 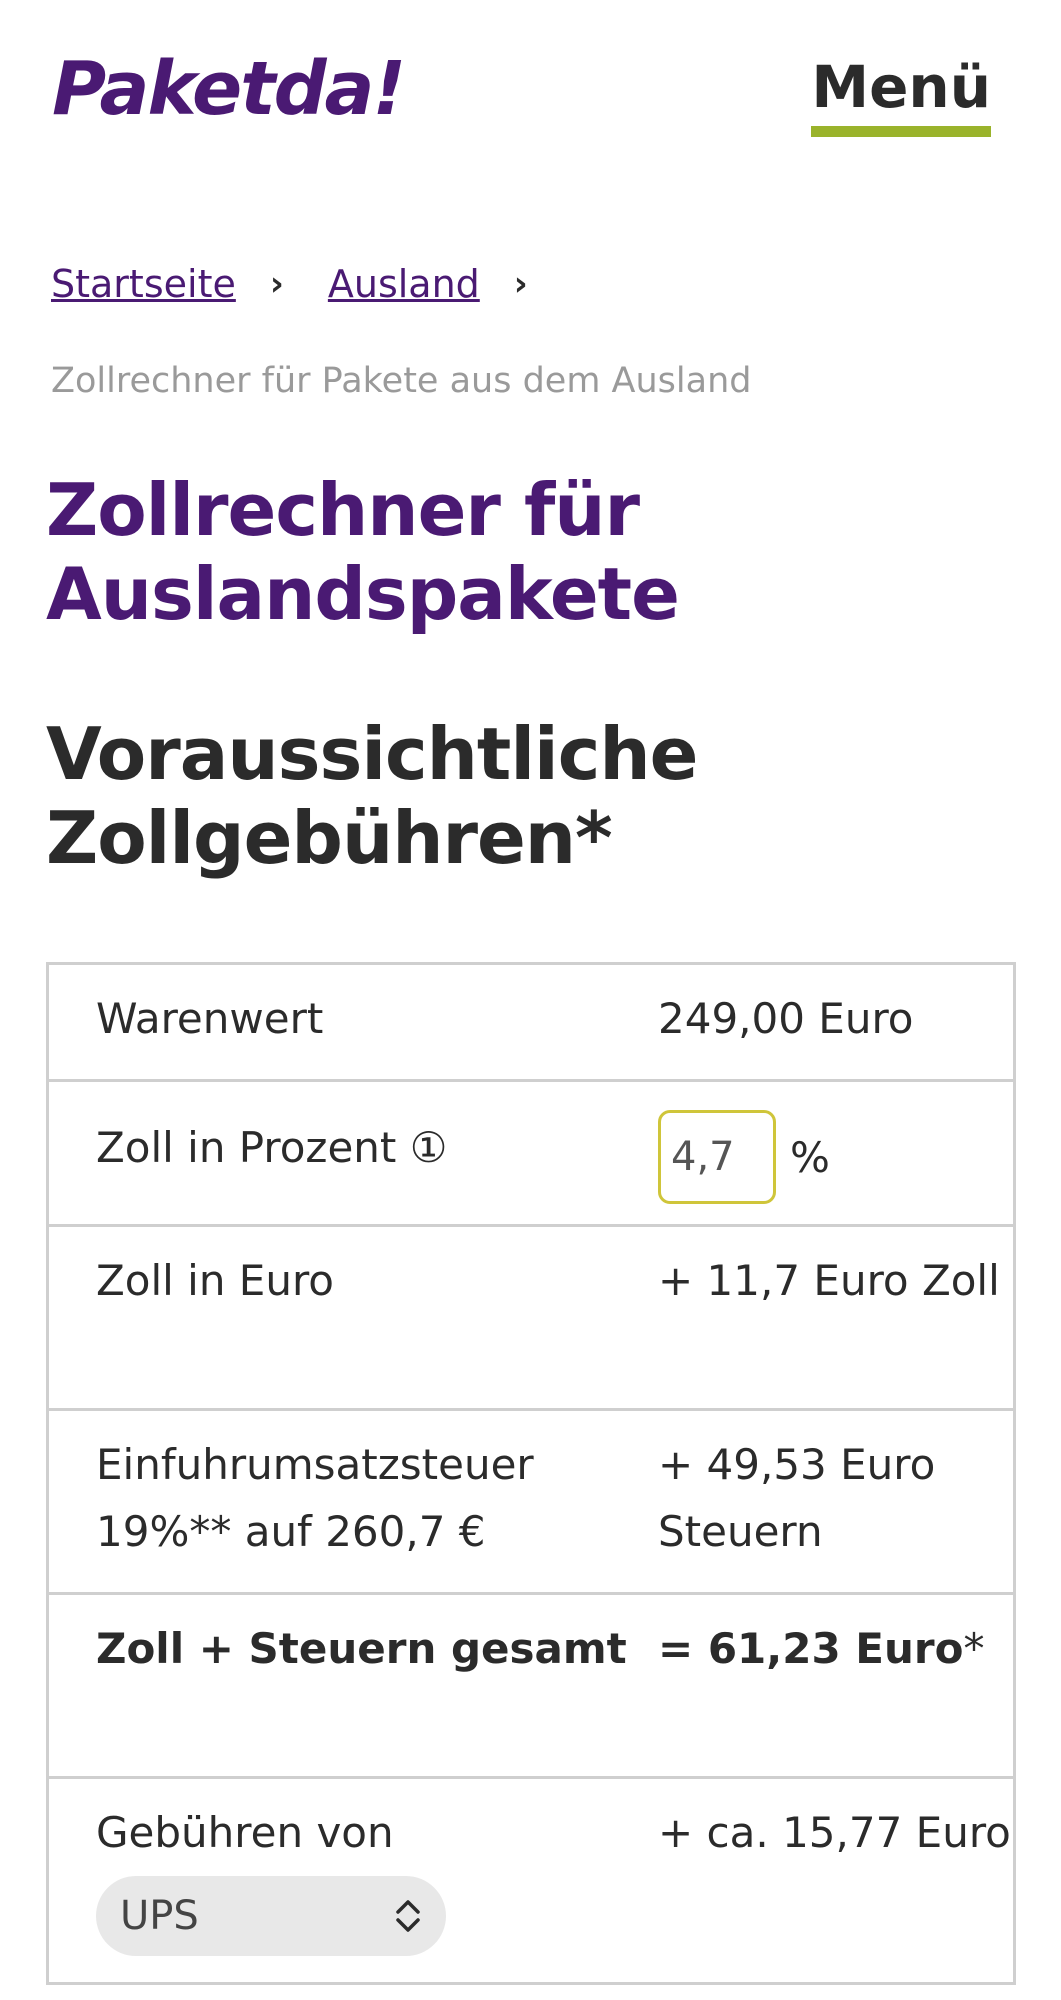 I want to click on zoll-euro-label: Zoll in Euro, so click(x=215, y=1280).